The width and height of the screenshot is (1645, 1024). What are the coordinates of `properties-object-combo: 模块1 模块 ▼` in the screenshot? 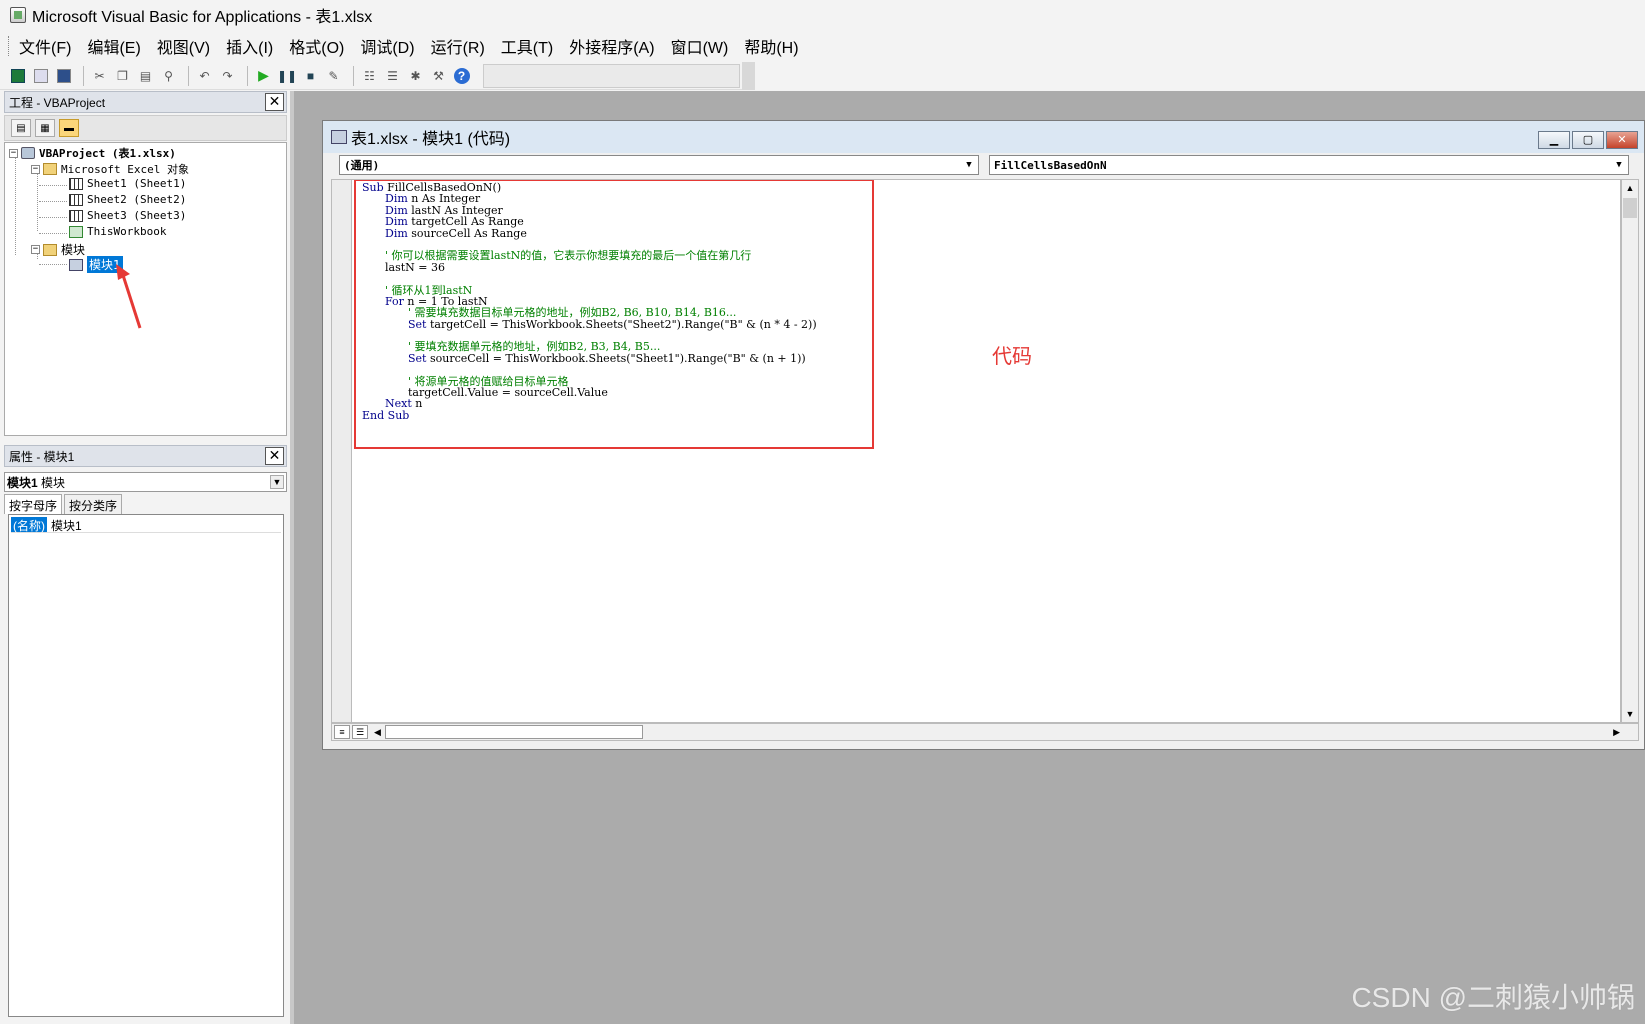 It's located at (145, 482).